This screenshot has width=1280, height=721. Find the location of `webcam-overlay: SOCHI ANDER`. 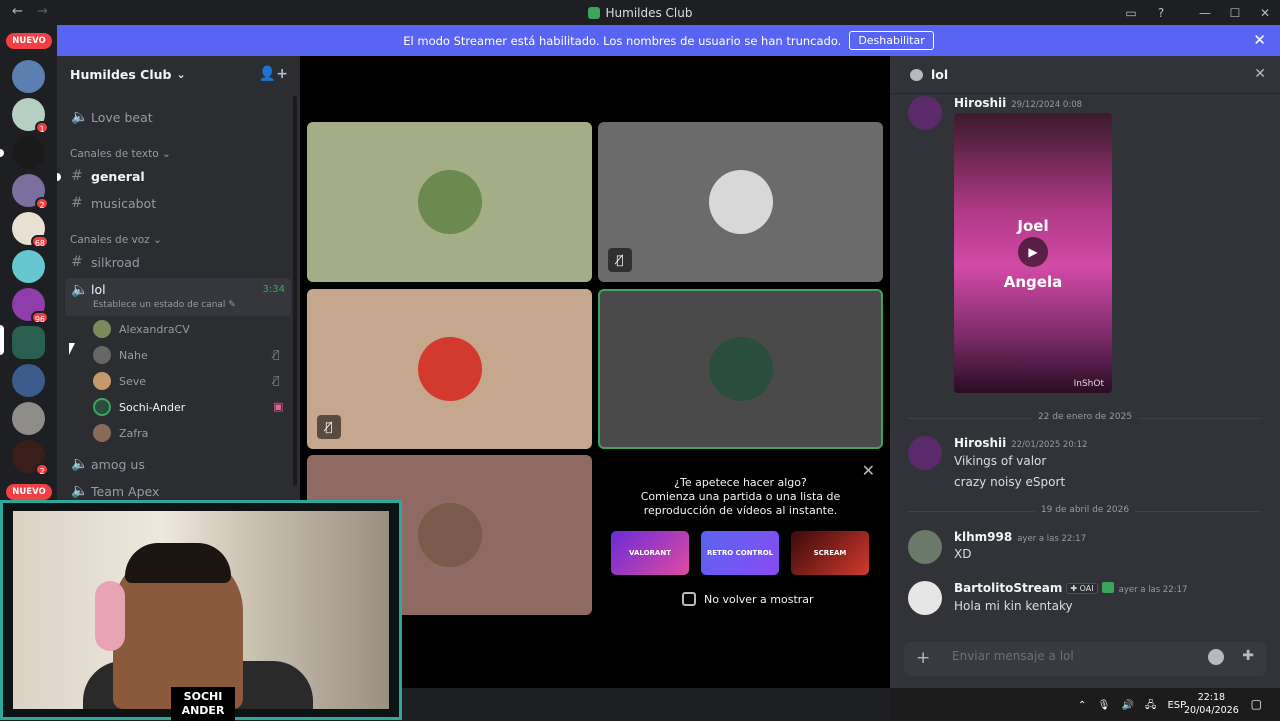

webcam-overlay: SOCHI ANDER is located at coordinates (201, 610).